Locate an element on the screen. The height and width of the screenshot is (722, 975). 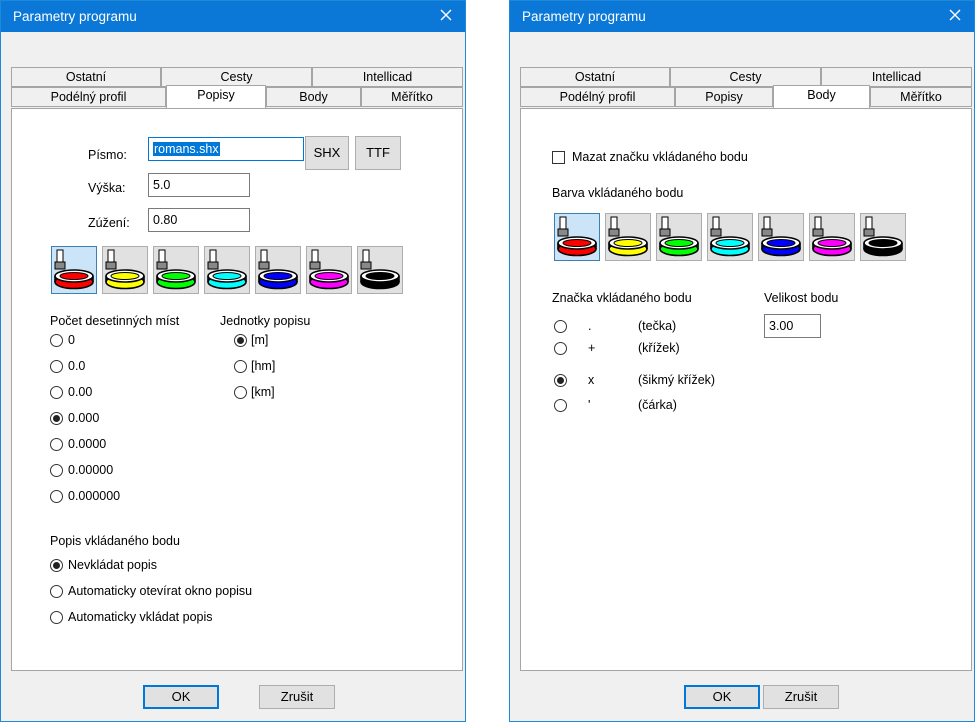
title-bar: Parametry programu is located at coordinates (742, 16).